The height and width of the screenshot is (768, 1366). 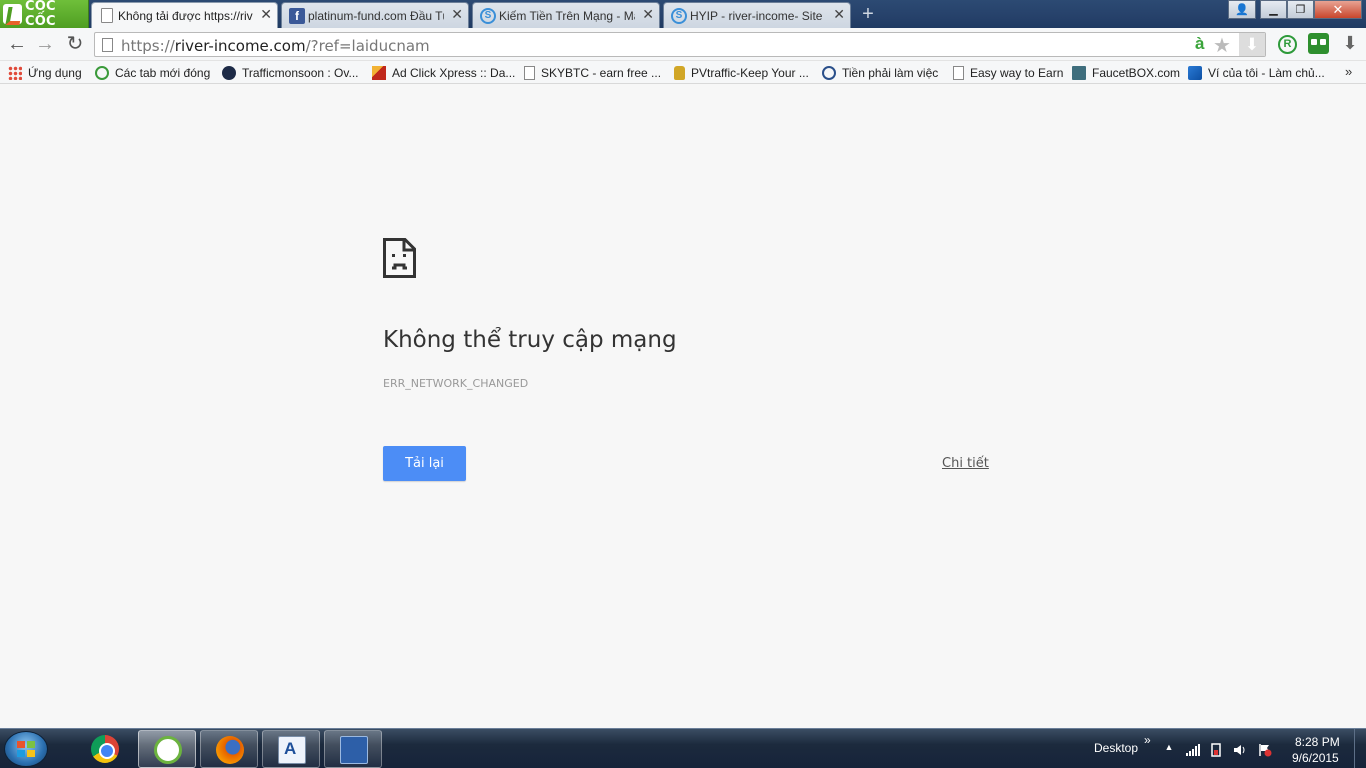 I want to click on bookmark-apps: Ứng dụng, so click(x=45, y=73).